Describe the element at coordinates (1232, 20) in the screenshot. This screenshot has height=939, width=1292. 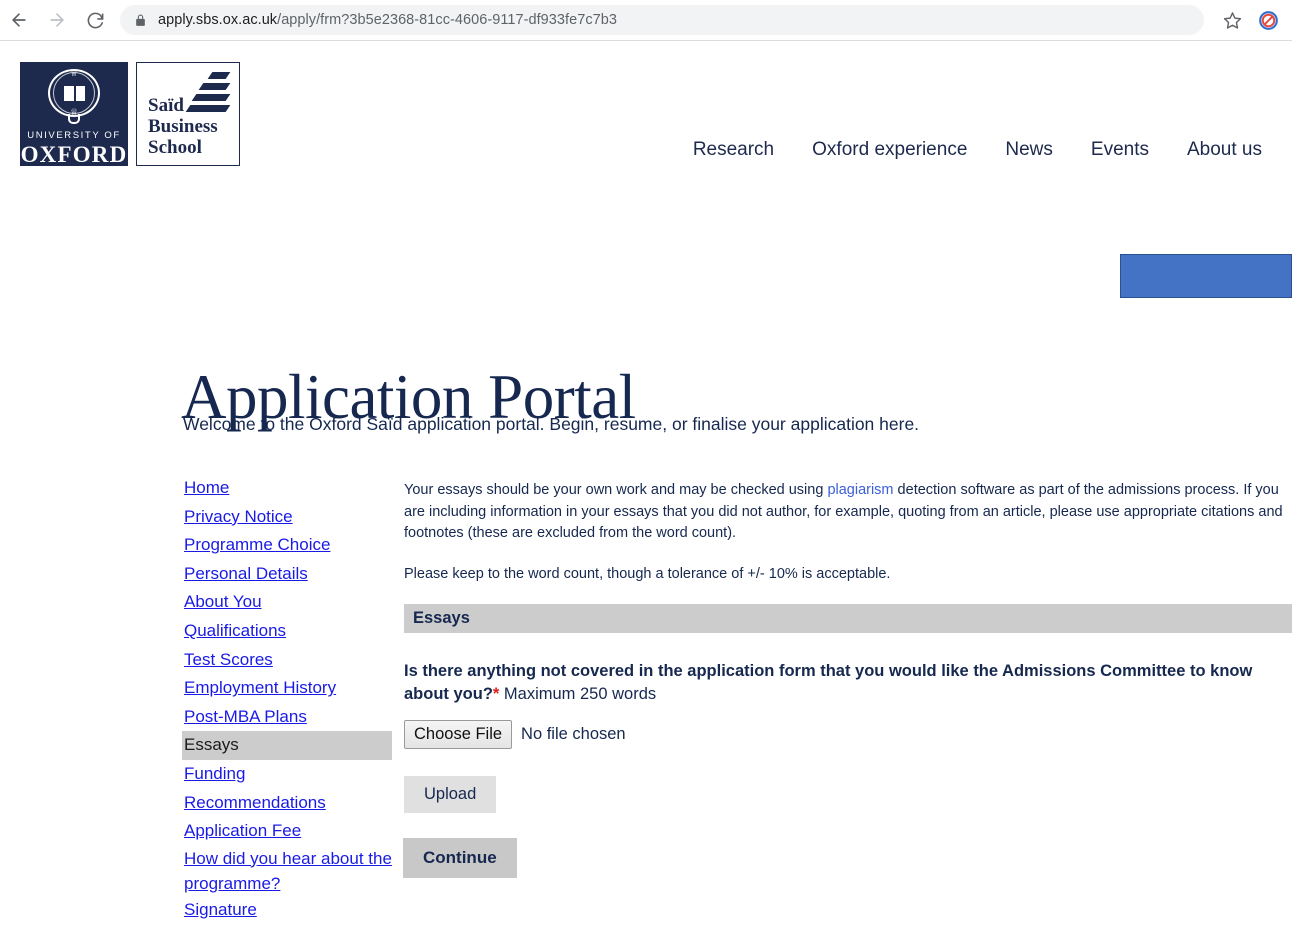
I see `star-icon` at that location.